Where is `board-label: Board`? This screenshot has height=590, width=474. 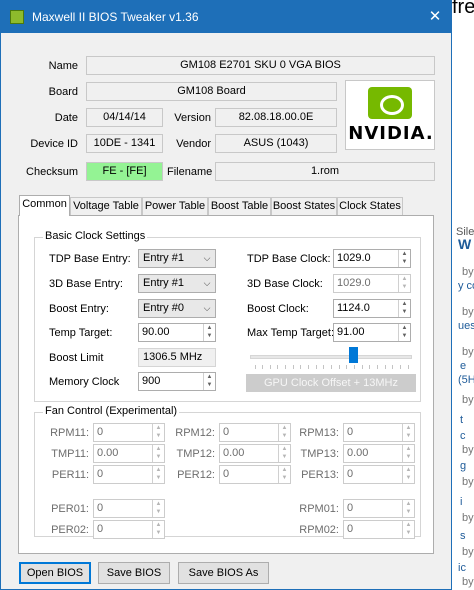
board-label: Board is located at coordinates (63, 92).